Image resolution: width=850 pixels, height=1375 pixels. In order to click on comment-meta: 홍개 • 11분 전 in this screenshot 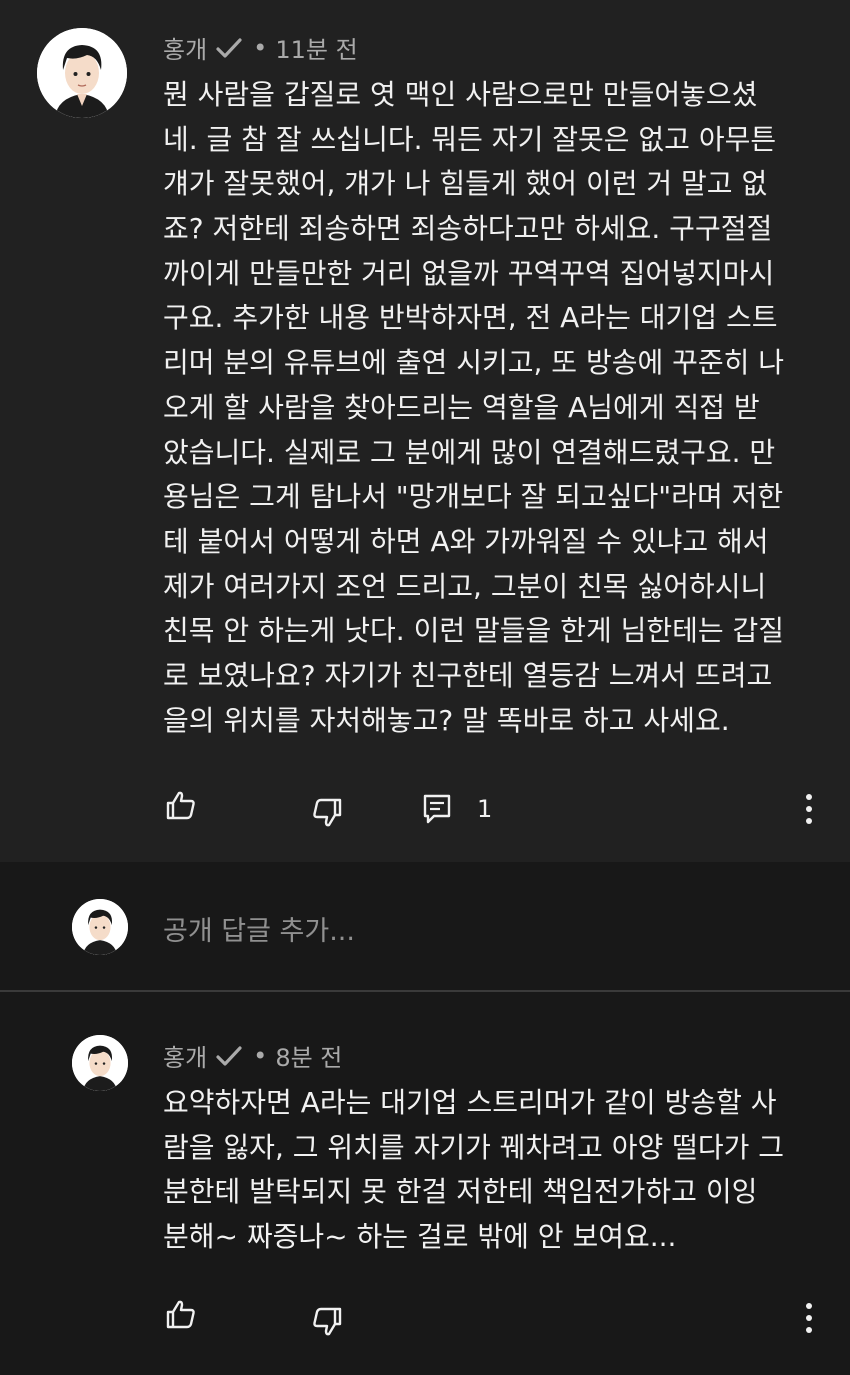, I will do `click(260, 47)`.